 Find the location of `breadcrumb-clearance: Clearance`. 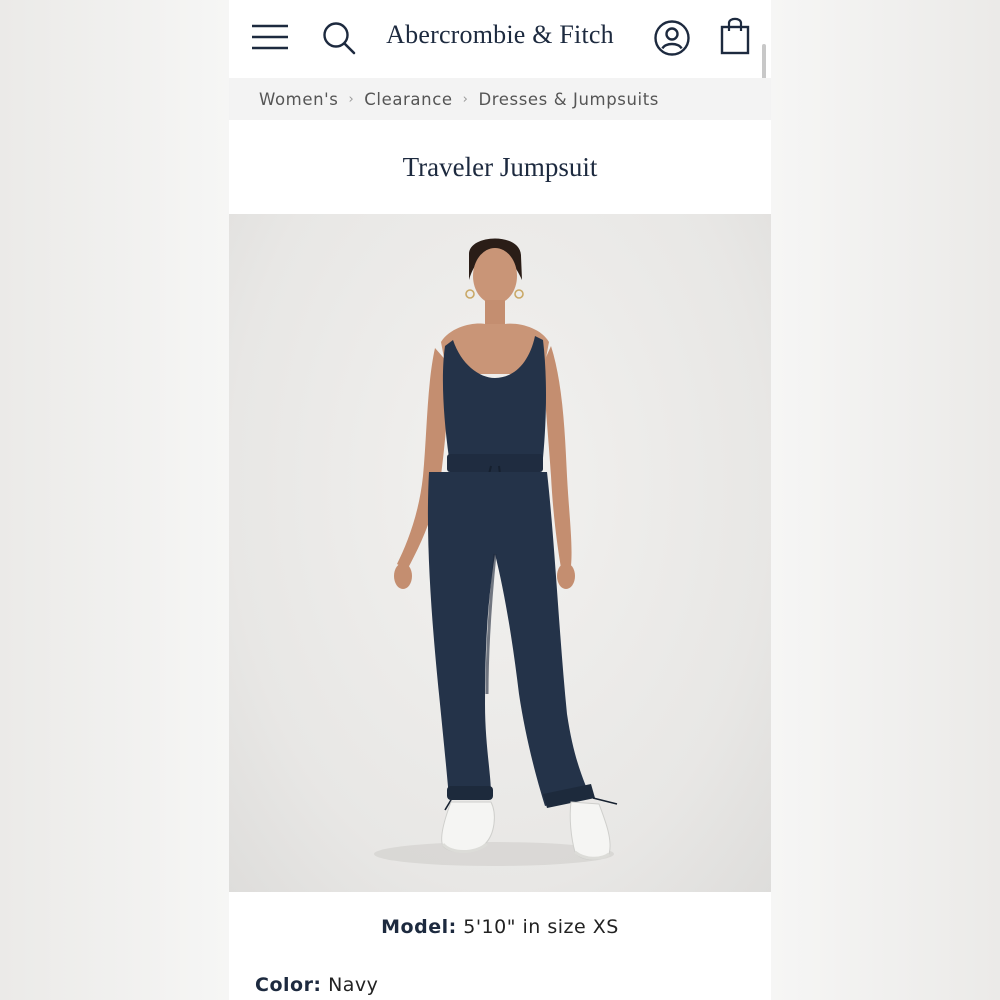

breadcrumb-clearance: Clearance is located at coordinates (408, 99).